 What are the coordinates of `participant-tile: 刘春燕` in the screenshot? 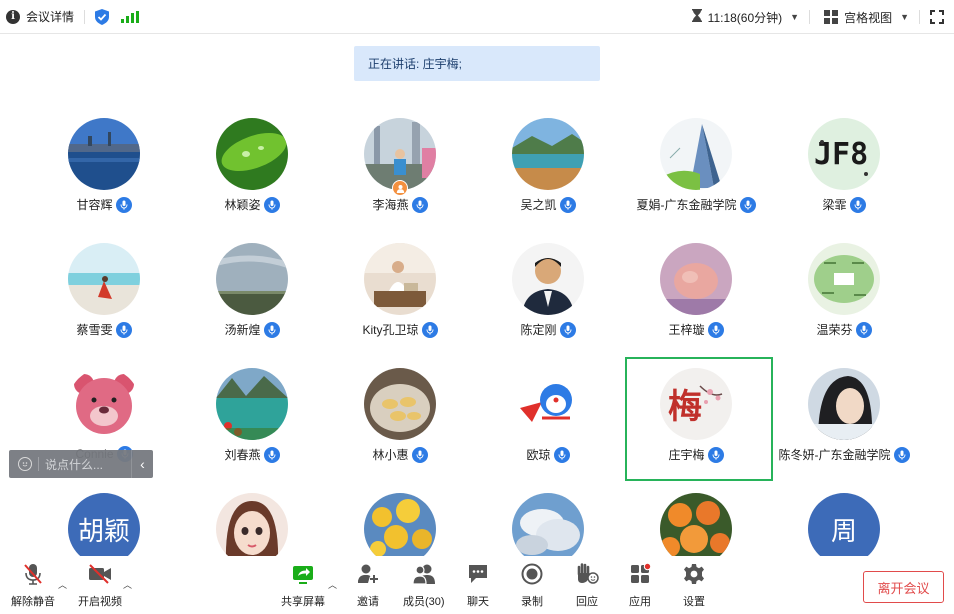 It's located at (252, 422).